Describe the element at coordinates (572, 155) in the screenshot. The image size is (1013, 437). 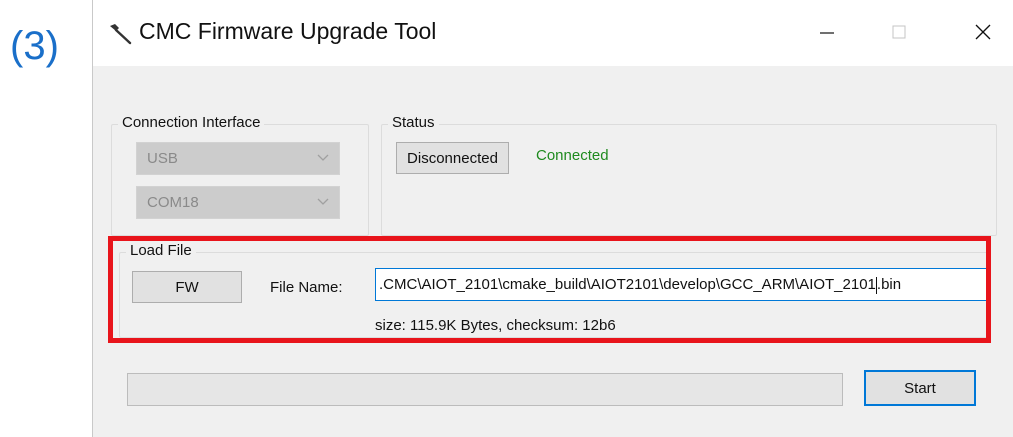
I see `connection-status-text: Connected` at that location.